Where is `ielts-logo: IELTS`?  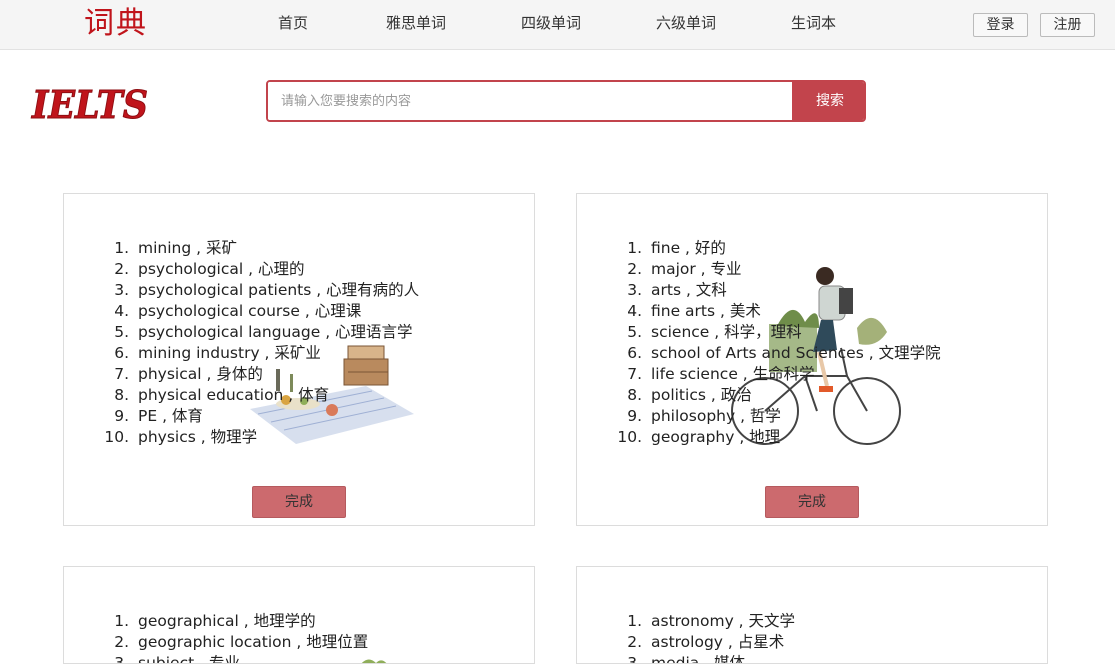 ielts-logo: IELTS is located at coordinates (90, 103).